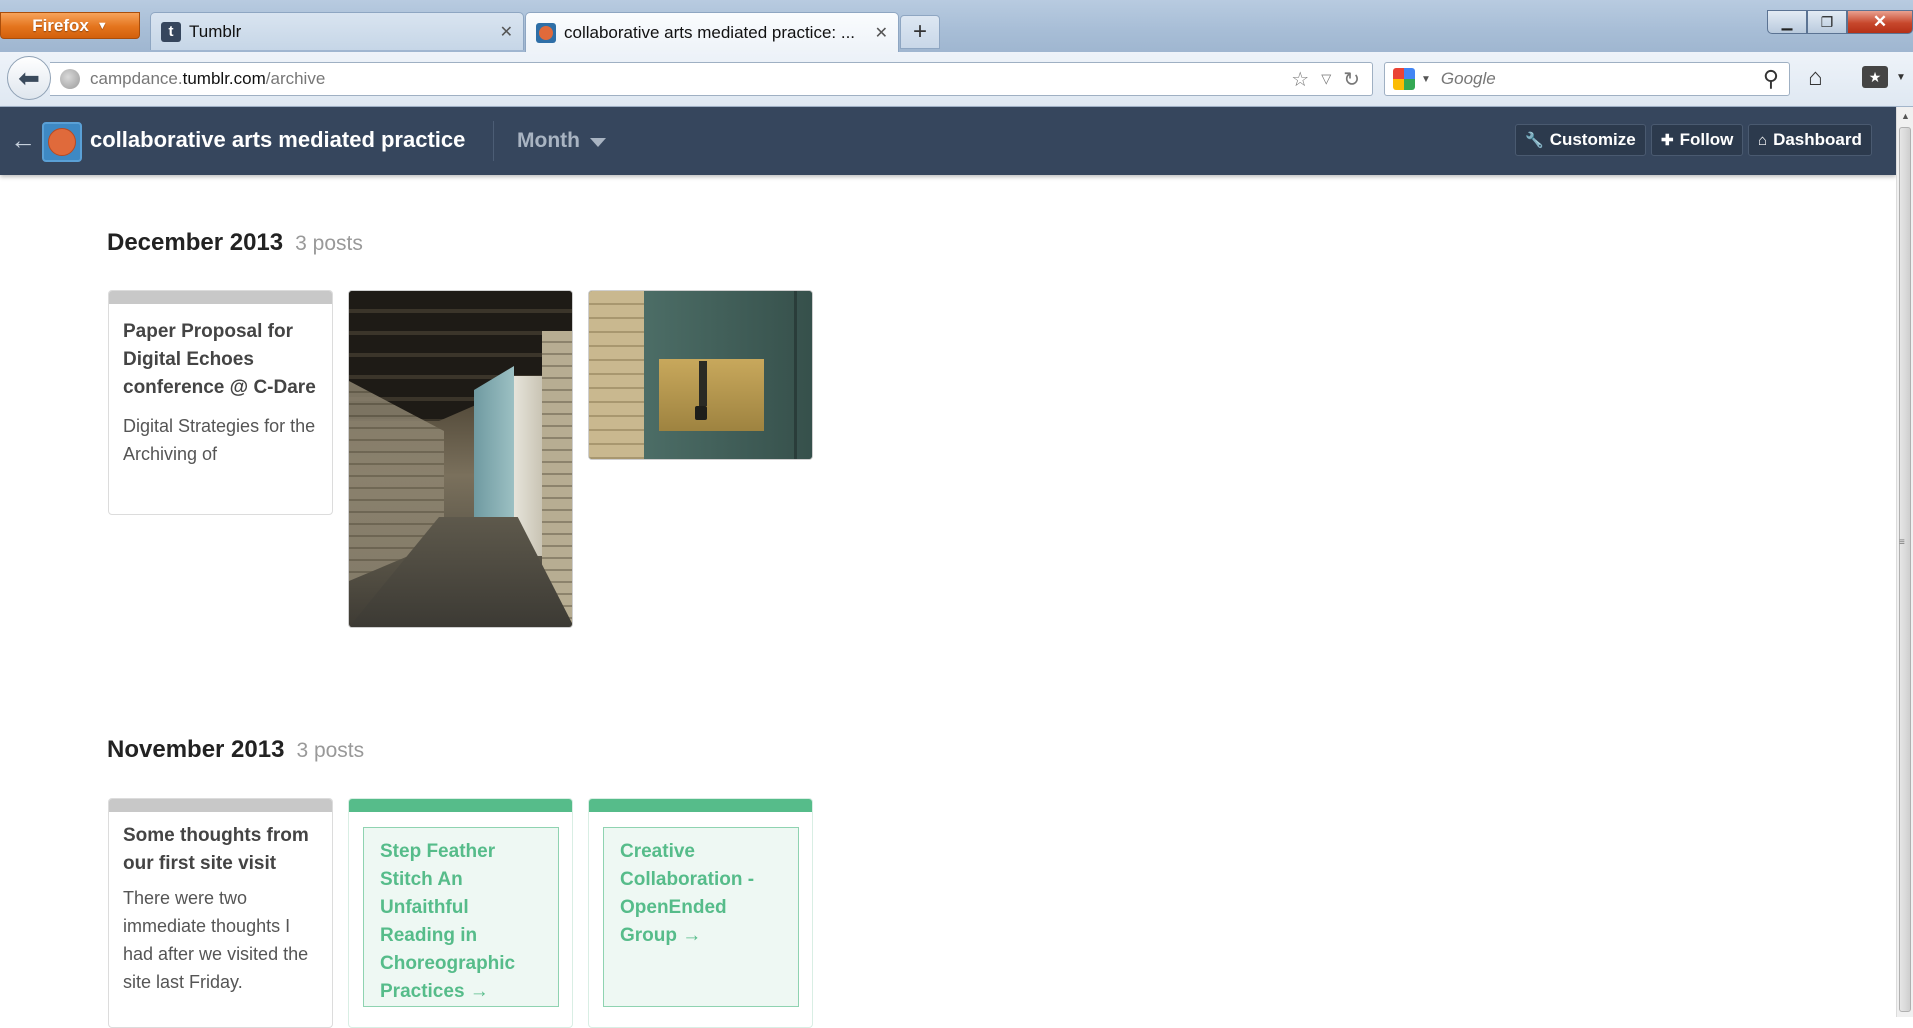  I want to click on tab-tumblr: t Tumblr ✕, so click(337, 31).